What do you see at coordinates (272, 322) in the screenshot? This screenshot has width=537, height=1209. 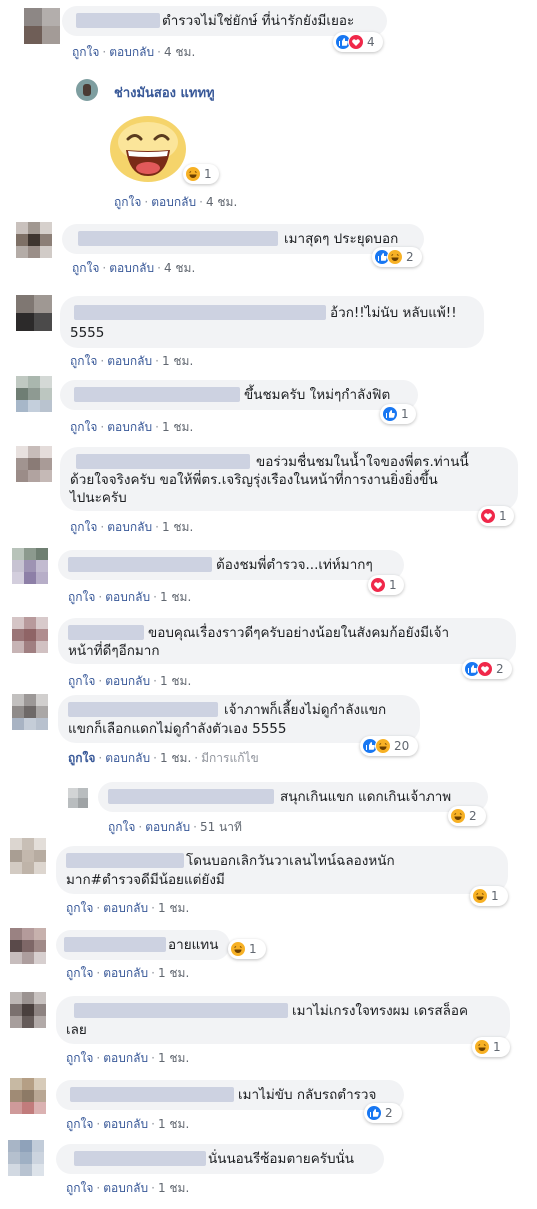 I see `comment-bubble: อ้วก!!ไม่นับ หลับแพ้!! 5555` at bounding box center [272, 322].